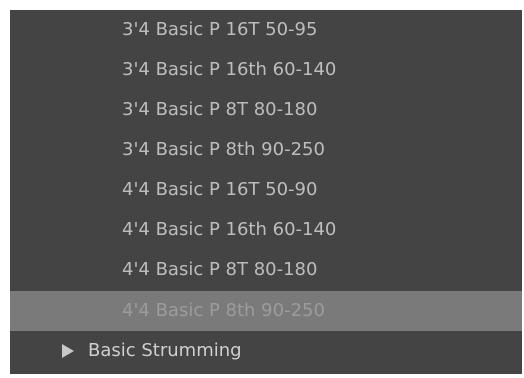 The image size is (524, 378). What do you see at coordinates (266, 110) in the screenshot?
I see `preset-item: 3'4 Basic P 8T 80-180` at bounding box center [266, 110].